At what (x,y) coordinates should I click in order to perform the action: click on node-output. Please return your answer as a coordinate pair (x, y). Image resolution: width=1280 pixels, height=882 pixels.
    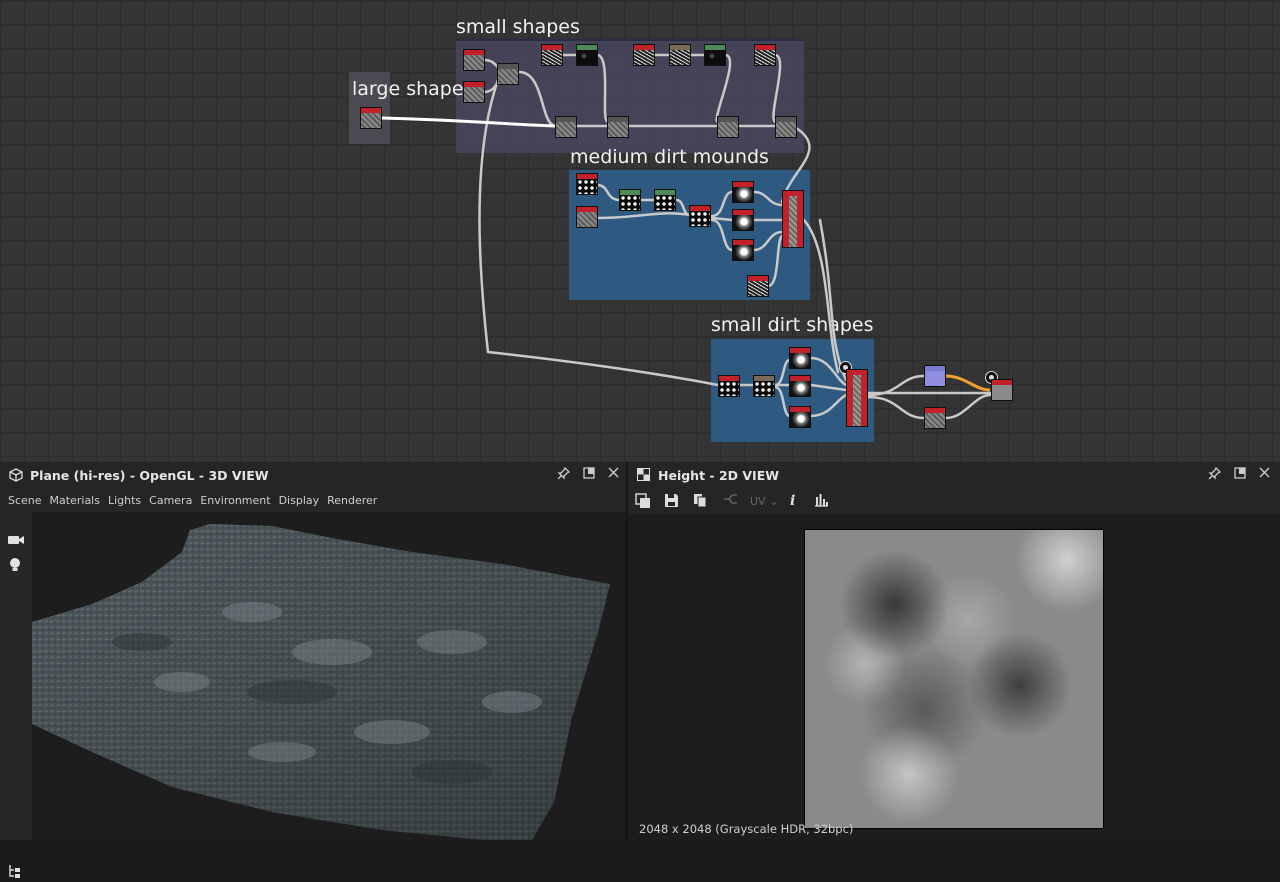
    Looking at the image, I should click on (1002, 390).